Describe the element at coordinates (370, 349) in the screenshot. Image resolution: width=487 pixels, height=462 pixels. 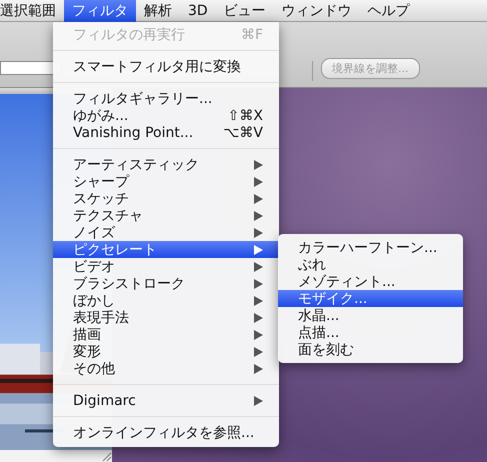
I see `menu-item: 面を刻む` at that location.